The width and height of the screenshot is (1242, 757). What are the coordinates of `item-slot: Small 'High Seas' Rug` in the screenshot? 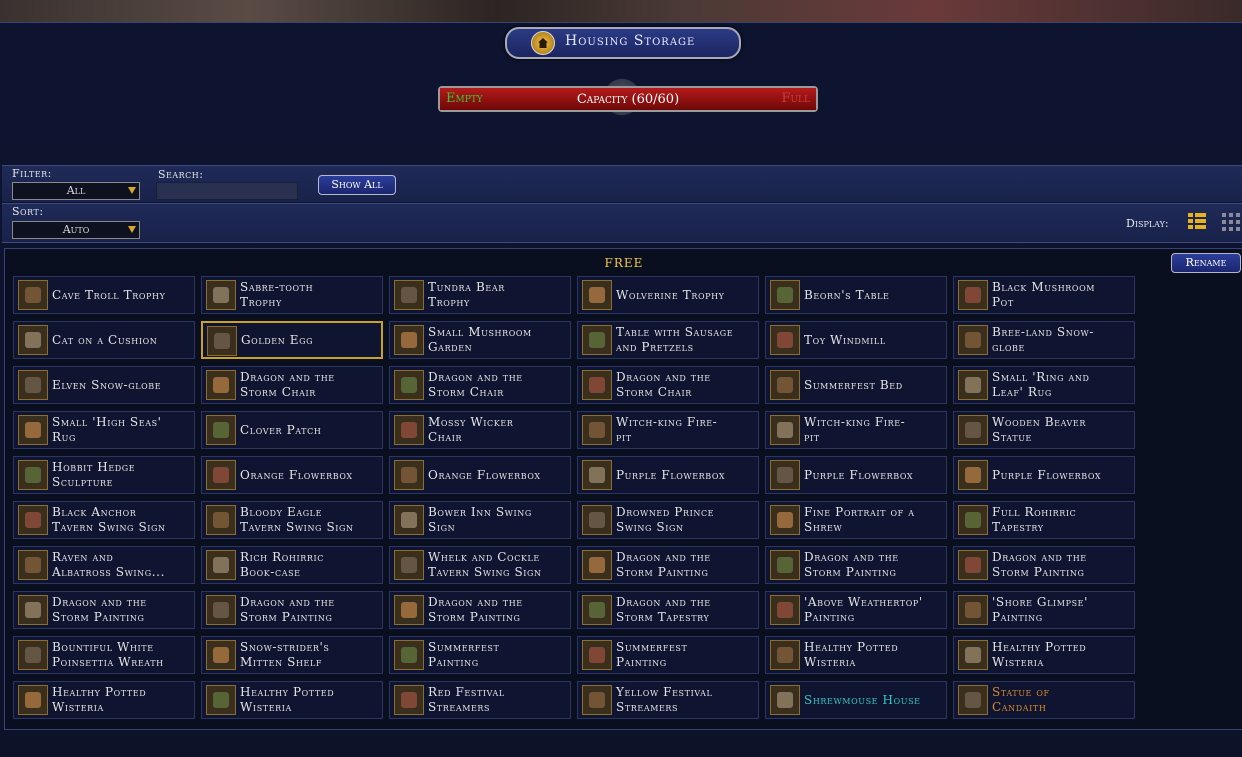 It's located at (104, 430).